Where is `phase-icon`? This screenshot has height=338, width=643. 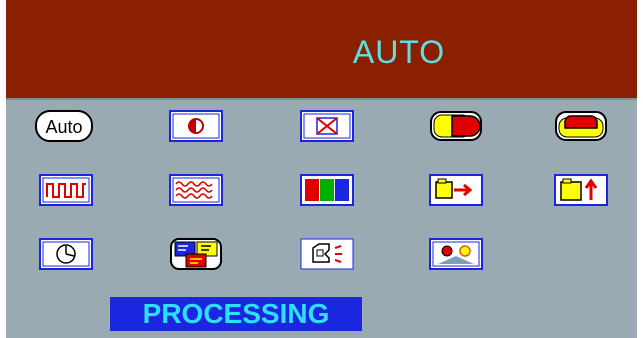 phase-icon is located at coordinates (196, 190).